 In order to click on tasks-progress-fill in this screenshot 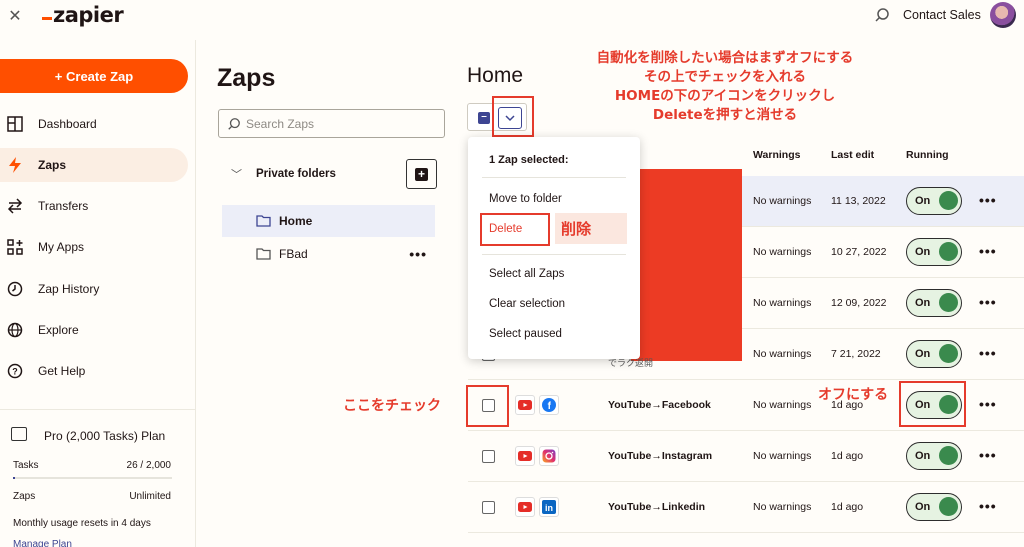, I will do `click(14, 478)`.